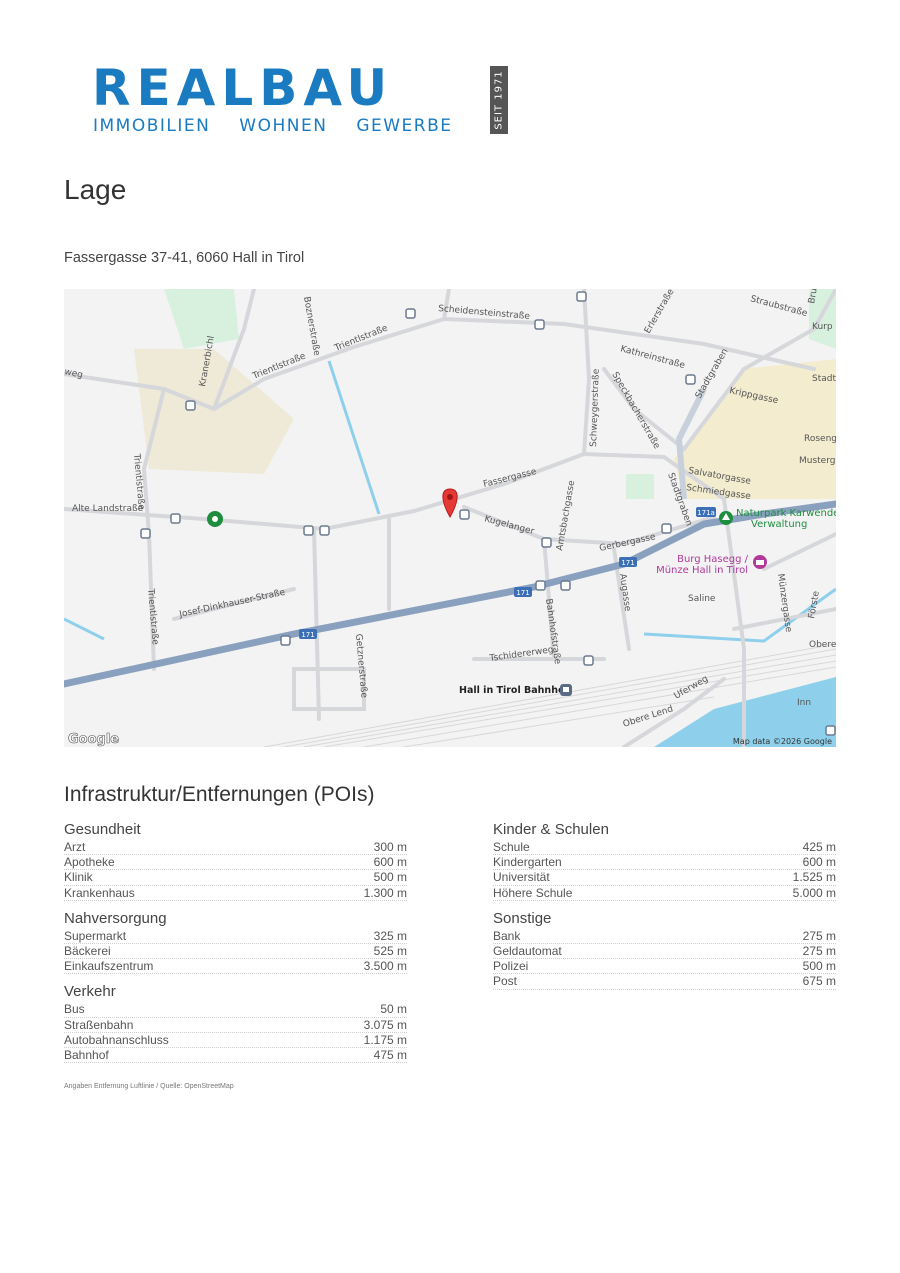 This screenshot has height=1273, width=900. Describe the element at coordinates (243, 88) in the screenshot. I see `logo-wordmark: REALBAU` at that location.